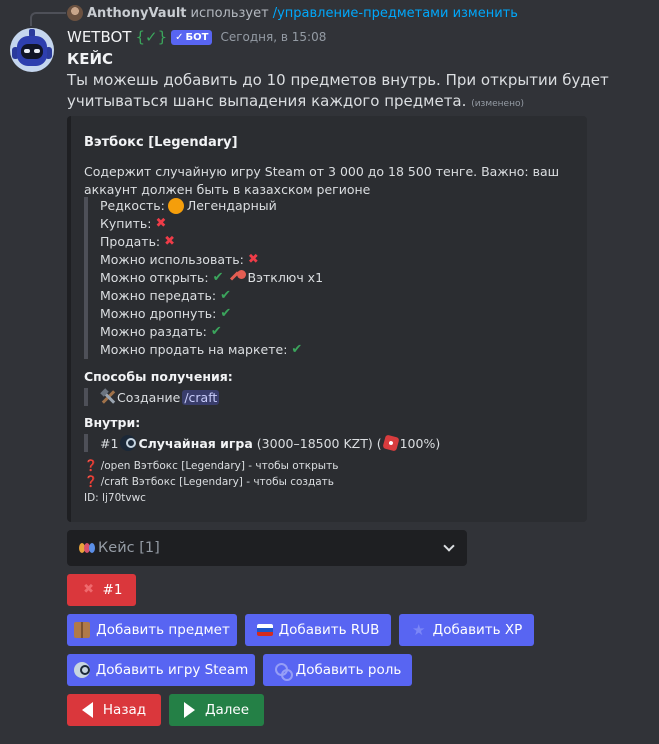 This screenshot has width=659, height=744. I want to click on hammer-and-pick-icon, so click(108, 396).